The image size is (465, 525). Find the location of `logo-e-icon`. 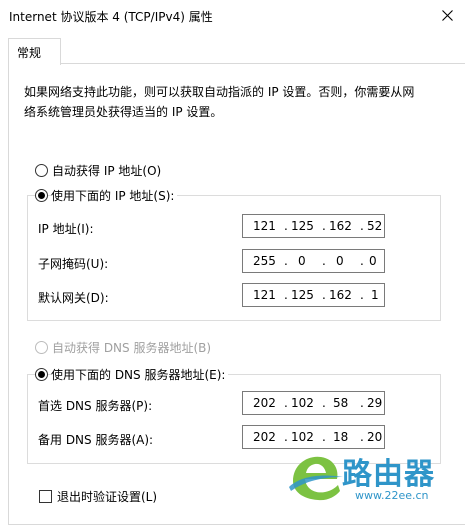

logo-e-icon is located at coordinates (316, 478).